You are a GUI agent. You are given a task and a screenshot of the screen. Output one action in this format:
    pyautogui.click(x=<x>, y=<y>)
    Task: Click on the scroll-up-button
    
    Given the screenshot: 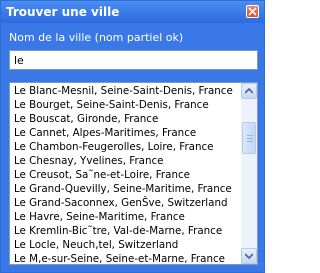 What is the action you would take?
    pyautogui.click(x=249, y=91)
    